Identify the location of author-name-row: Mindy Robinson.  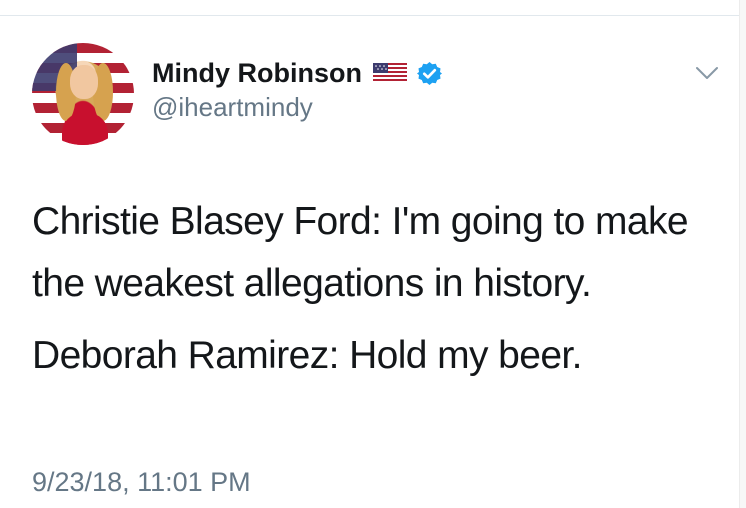
(297, 73).